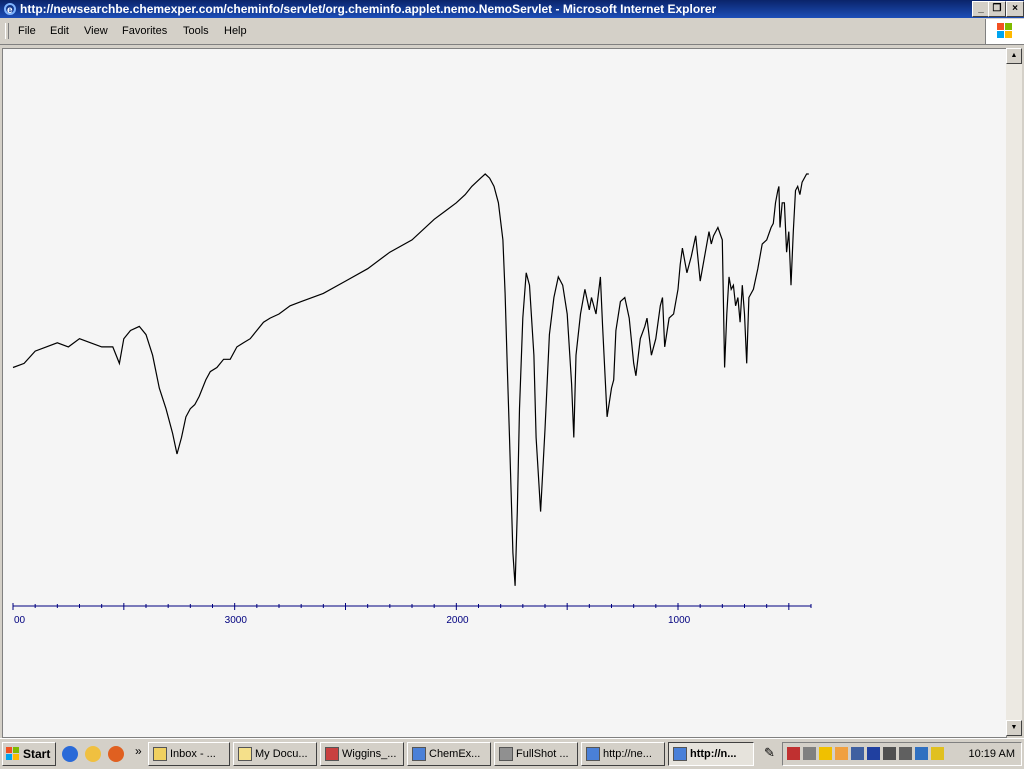 This screenshot has width=1024, height=769. I want to click on tray-app-icon, so click(793, 753).